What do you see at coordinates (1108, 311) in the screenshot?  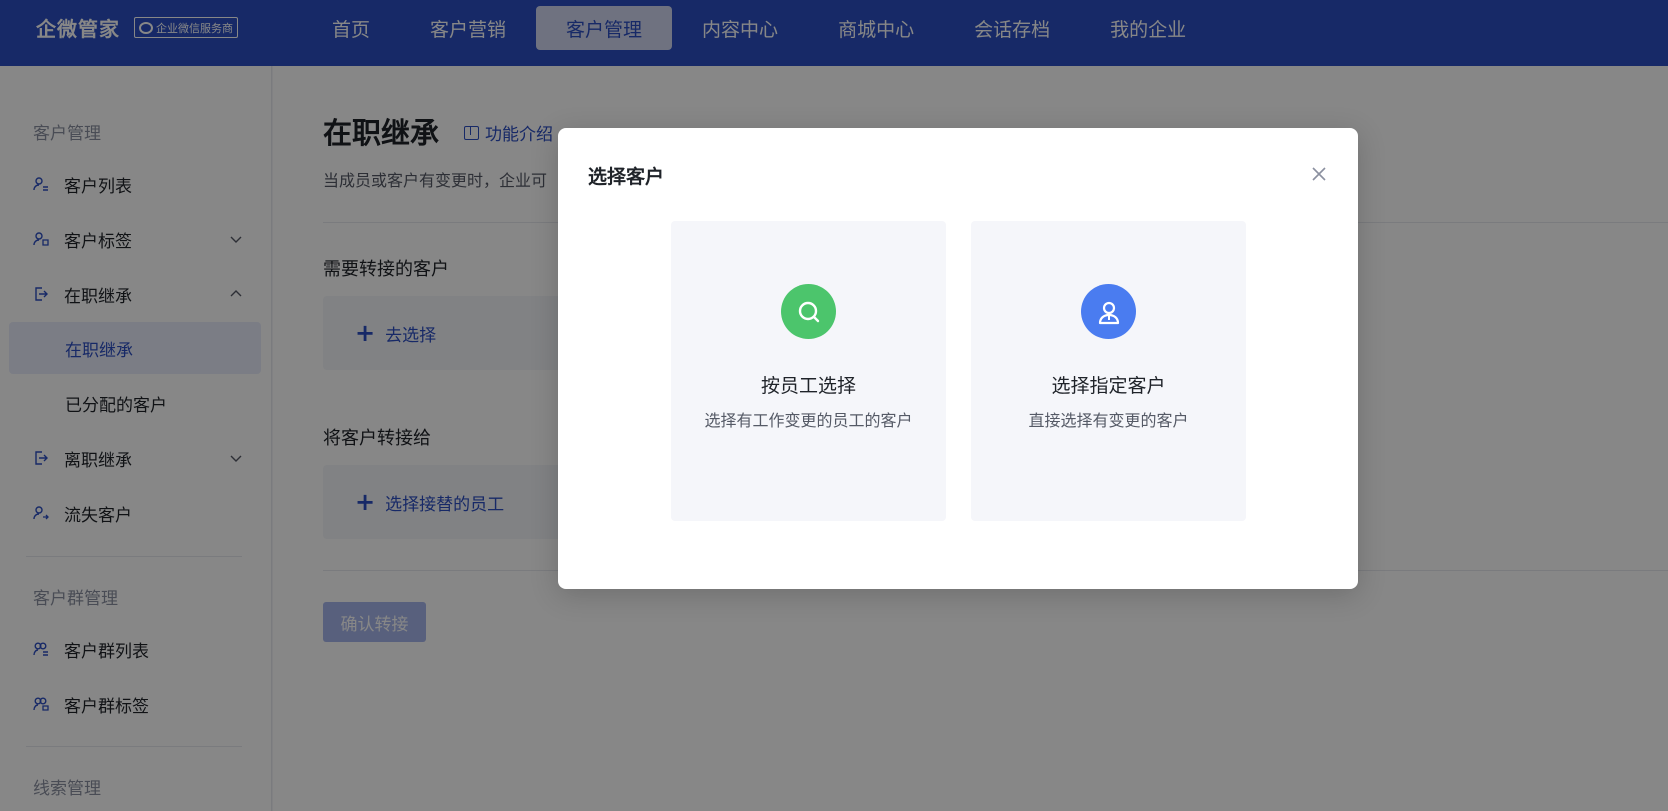 I see `user-icon` at bounding box center [1108, 311].